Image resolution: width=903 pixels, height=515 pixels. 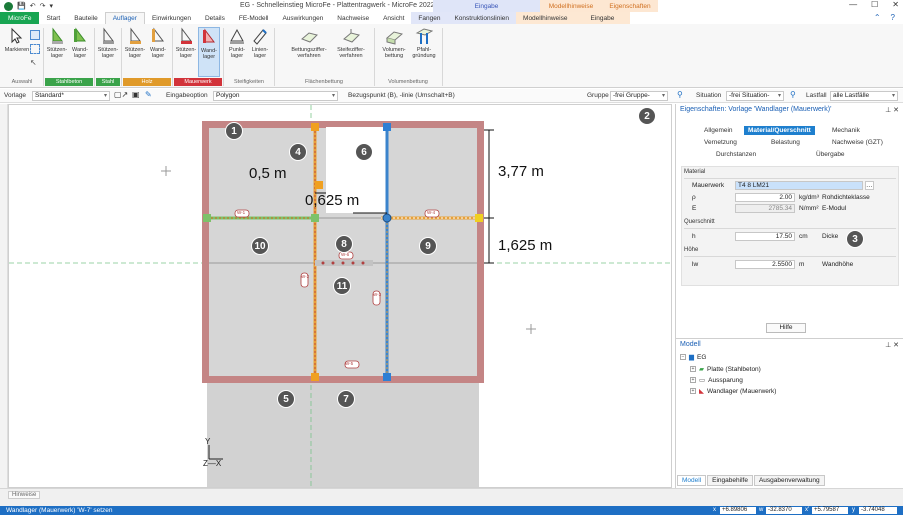 What do you see at coordinates (830, 236) in the screenshot?
I see `h-description: Dicke` at bounding box center [830, 236].